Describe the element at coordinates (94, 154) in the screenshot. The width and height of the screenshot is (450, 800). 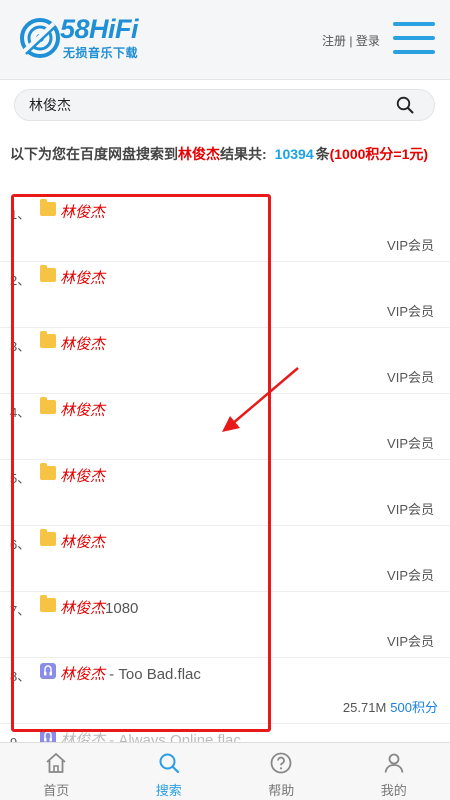
I see `summary-prefix: 以下为您在百度网盘搜索到` at that location.